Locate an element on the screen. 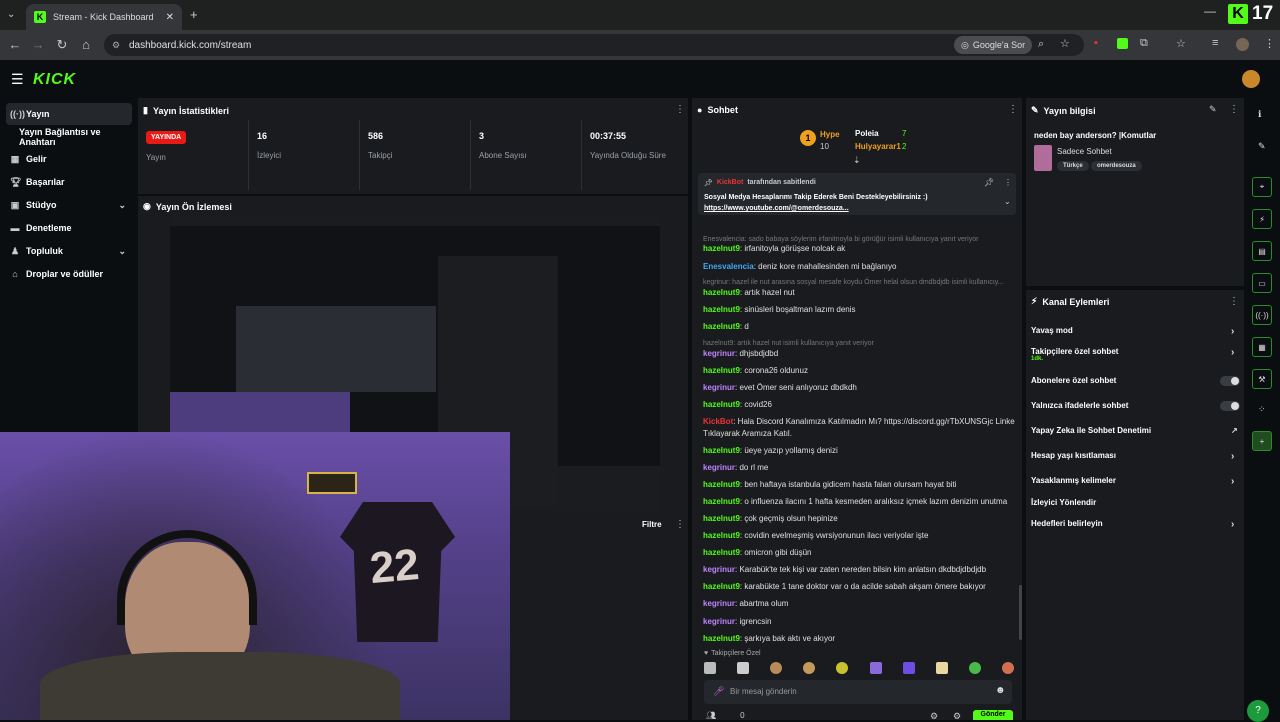 Image resolution: width=1280 pixels, height=722 pixels. rail-edit-icon: ✎ is located at coordinates (1262, 146).